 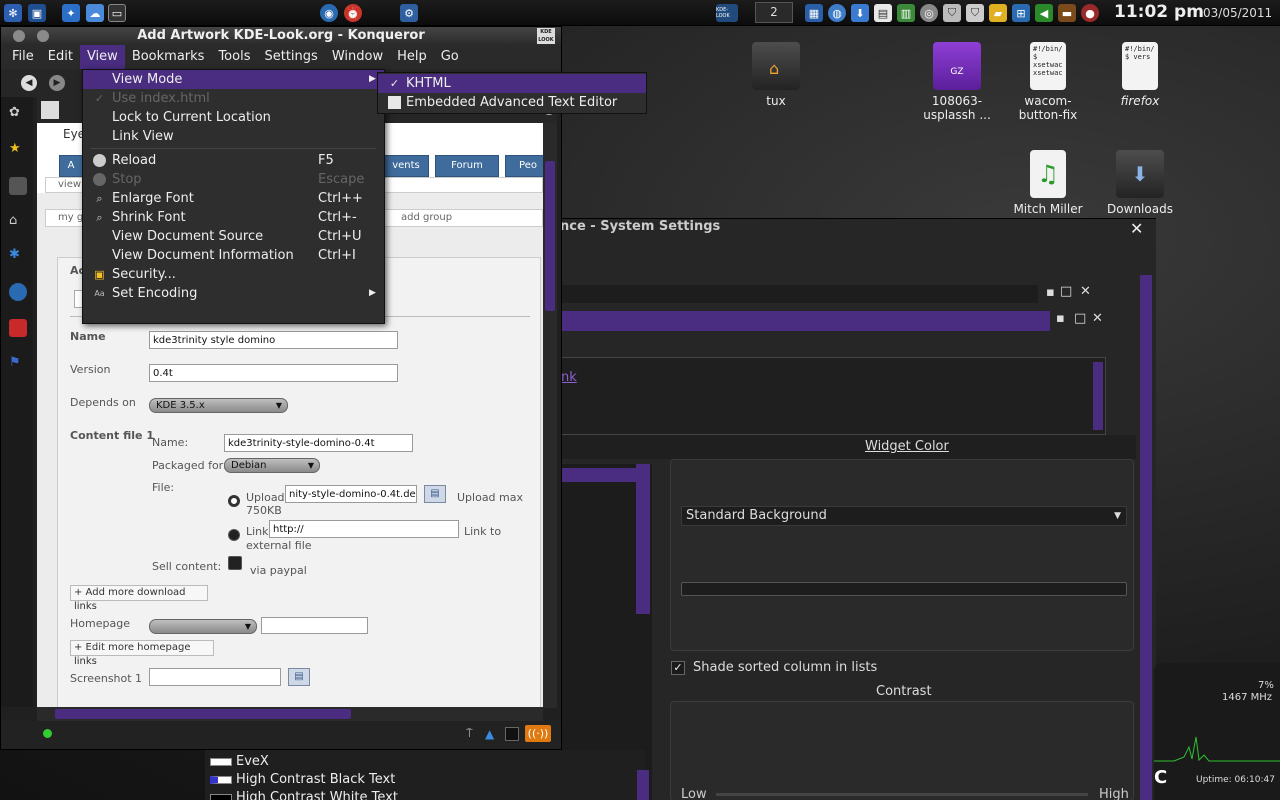 What do you see at coordinates (569, 377) in the screenshot?
I see `link-fragment: nk` at bounding box center [569, 377].